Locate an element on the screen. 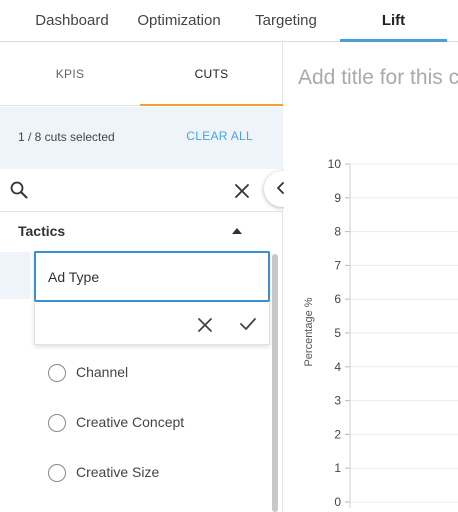 The width and height of the screenshot is (458, 512). option-creative-concept: Creative Concept is located at coordinates (136, 423).